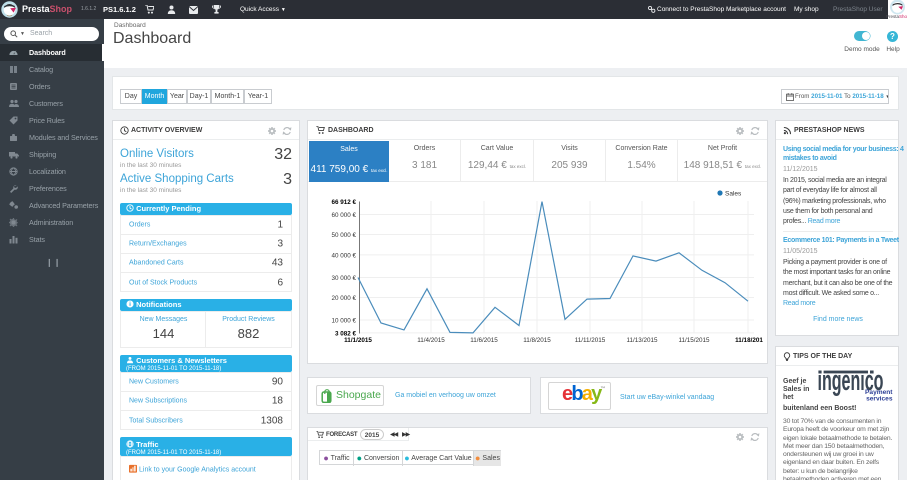 This screenshot has width=907, height=480. What do you see at coordinates (343, 235) in the screenshot?
I see `svg-text: 50 000 €` at bounding box center [343, 235].